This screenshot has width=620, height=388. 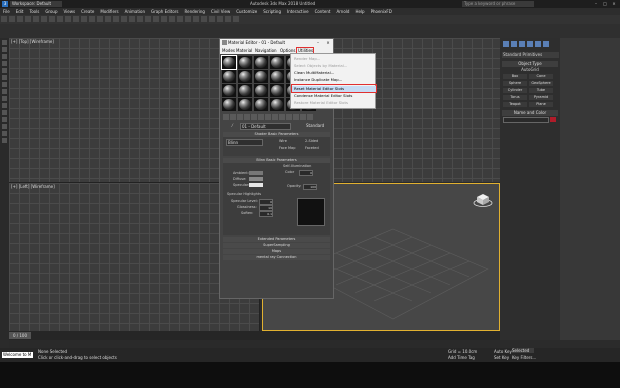 What do you see at coordinates (506, 44) in the screenshot?
I see `create-tab-icon` at bounding box center [506, 44].